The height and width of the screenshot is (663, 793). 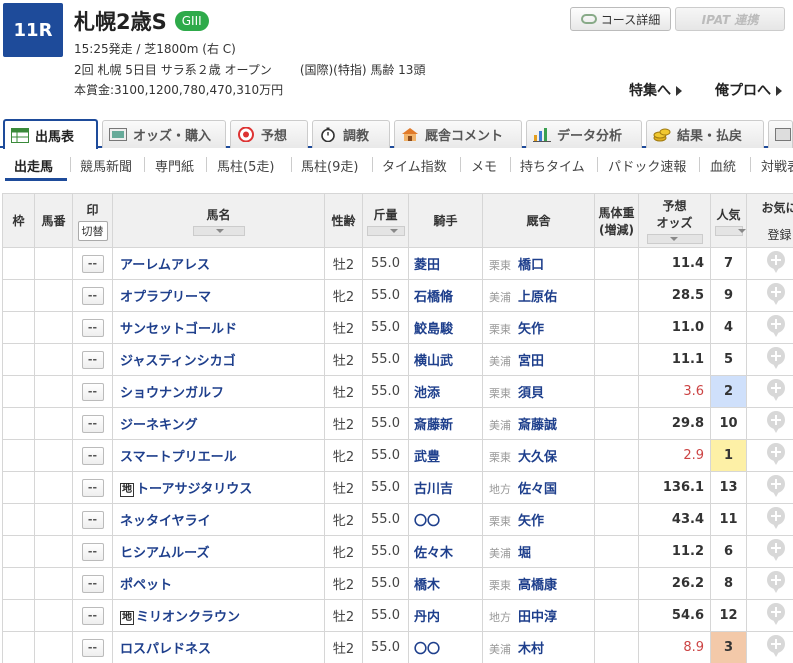 I want to click on horse-cell: 地ミリオンクラウン, so click(x=218, y=615).